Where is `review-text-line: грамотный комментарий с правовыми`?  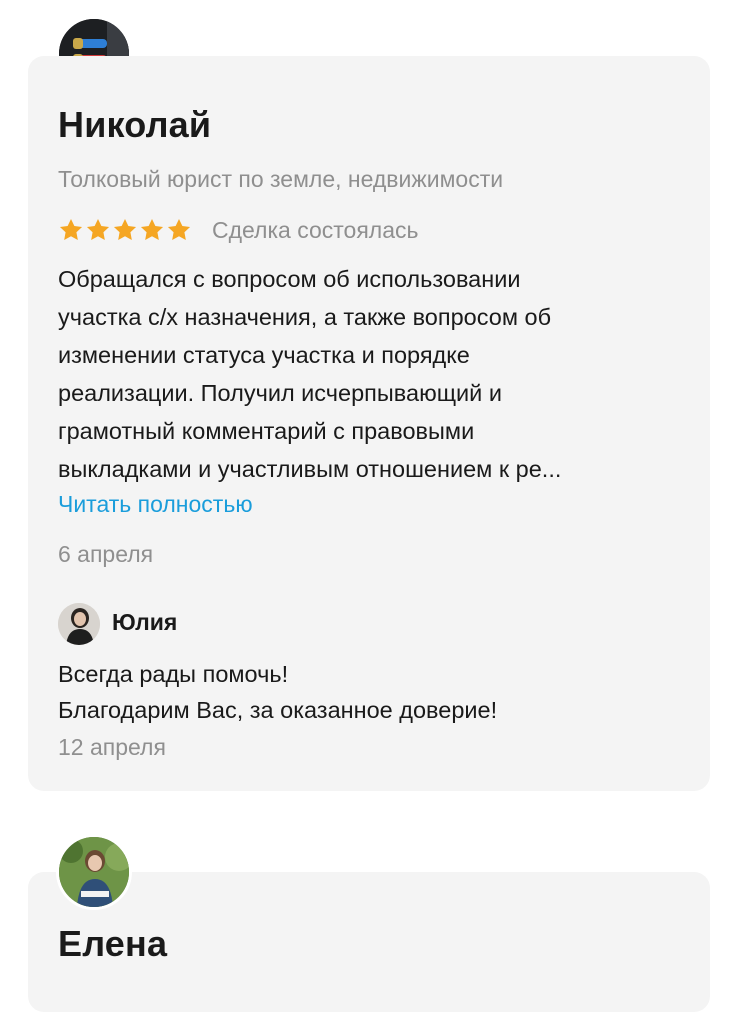 review-text-line: грамотный комментарий с правовыми is located at coordinates (266, 431).